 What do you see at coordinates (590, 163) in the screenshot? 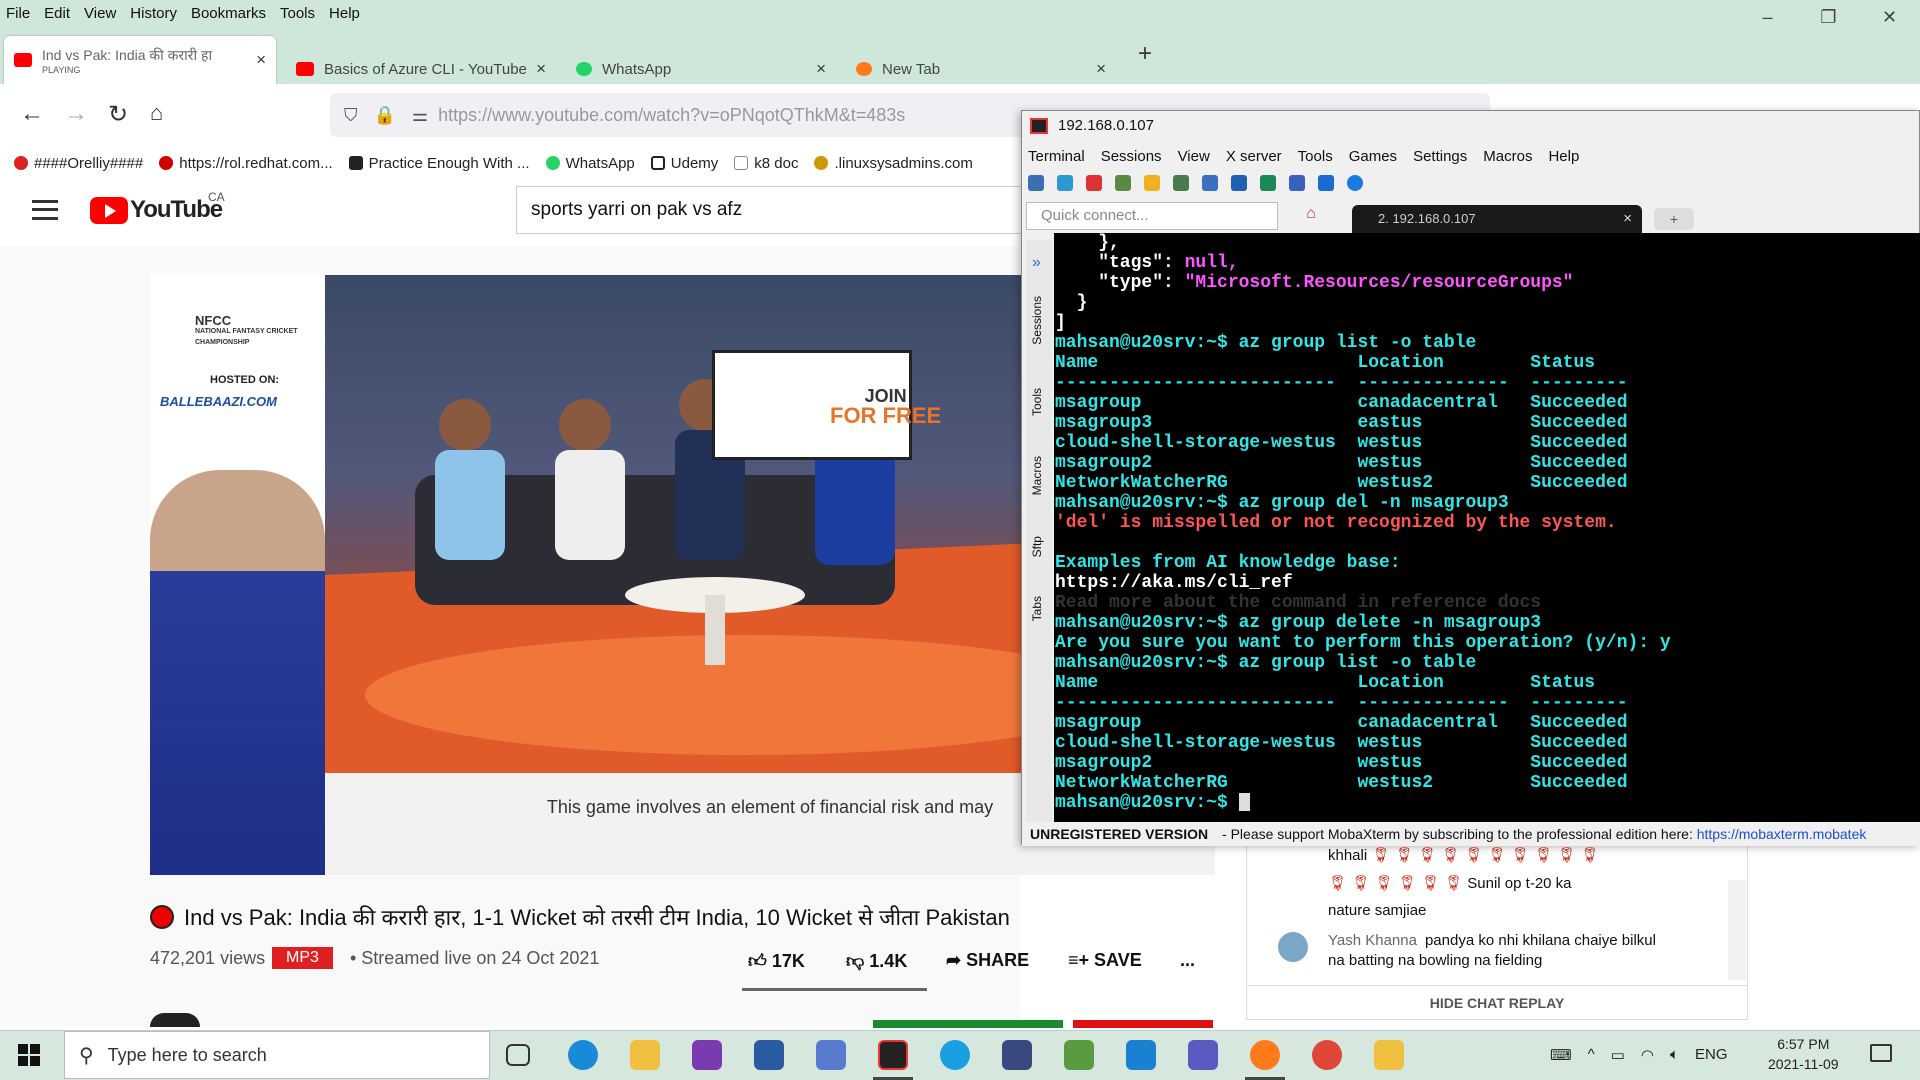
I see `bookmark-whatsapp: WhatsApp` at bounding box center [590, 163].